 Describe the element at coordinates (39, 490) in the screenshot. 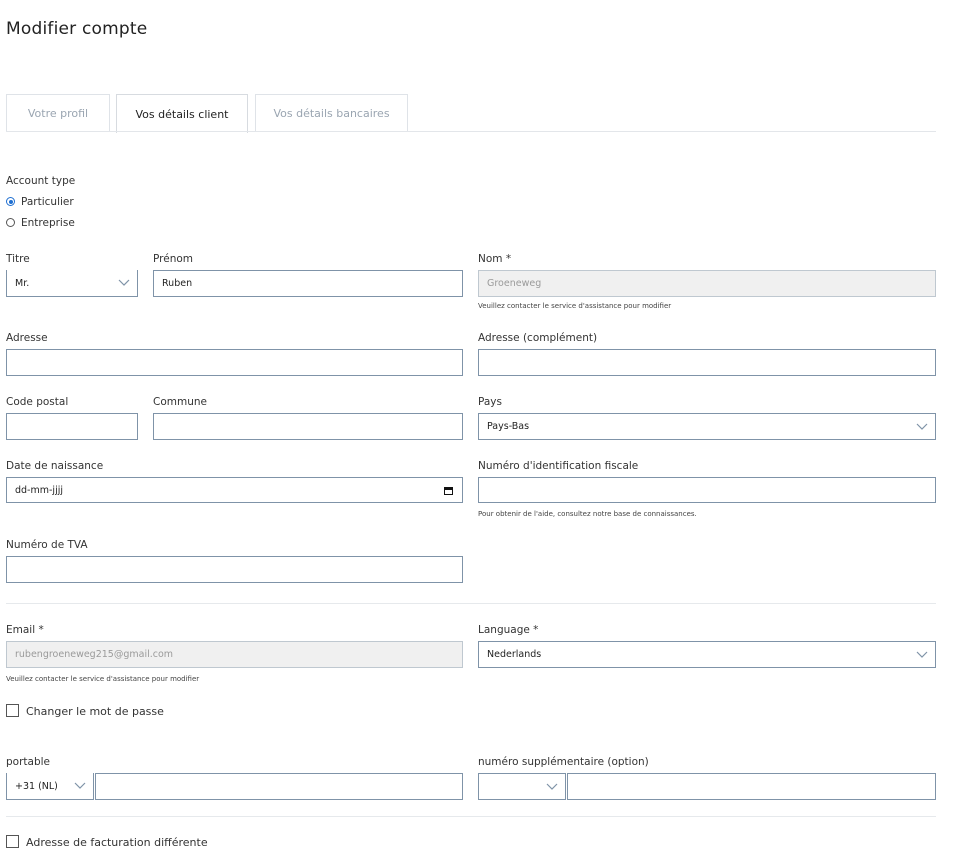

I see `date-placeholder: dd-mm-jjjj` at that location.